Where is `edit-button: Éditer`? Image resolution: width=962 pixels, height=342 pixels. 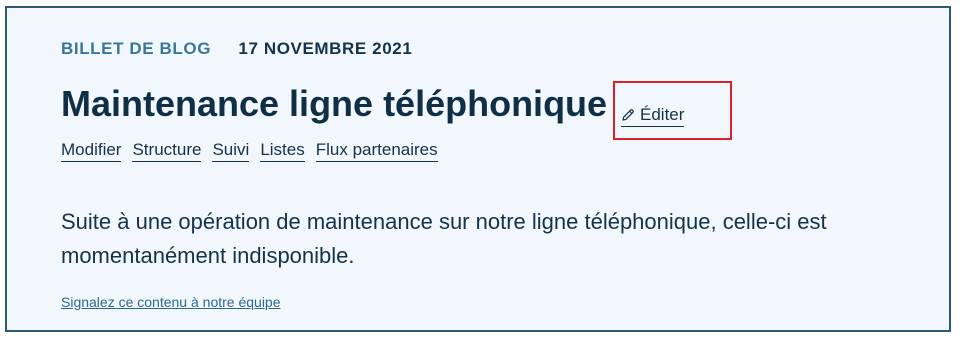
edit-button: Éditer is located at coordinates (653, 115).